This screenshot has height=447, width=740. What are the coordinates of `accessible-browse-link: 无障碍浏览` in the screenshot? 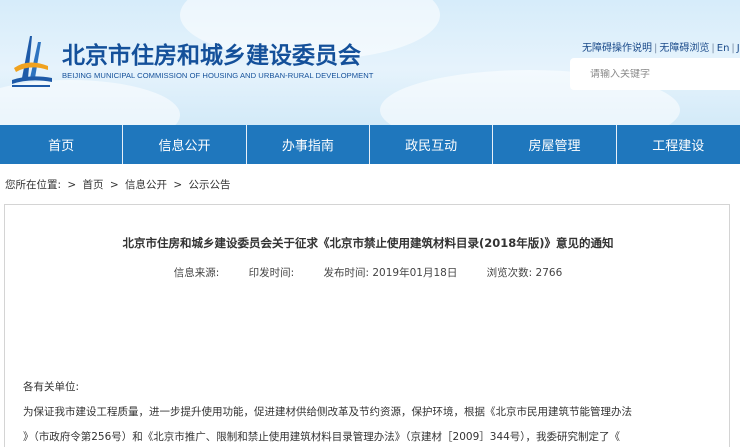 It's located at (684, 48).